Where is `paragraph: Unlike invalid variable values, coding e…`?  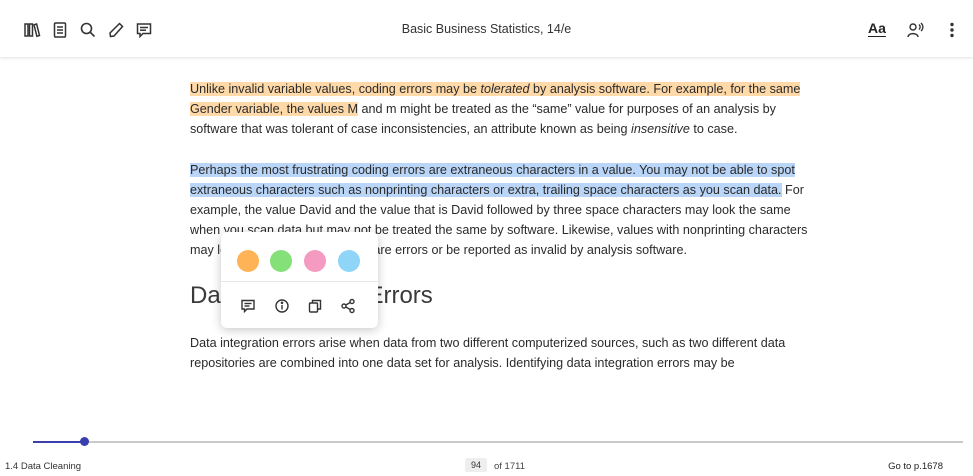 paragraph: Unlike invalid variable values, coding e… is located at coordinates (500, 109).